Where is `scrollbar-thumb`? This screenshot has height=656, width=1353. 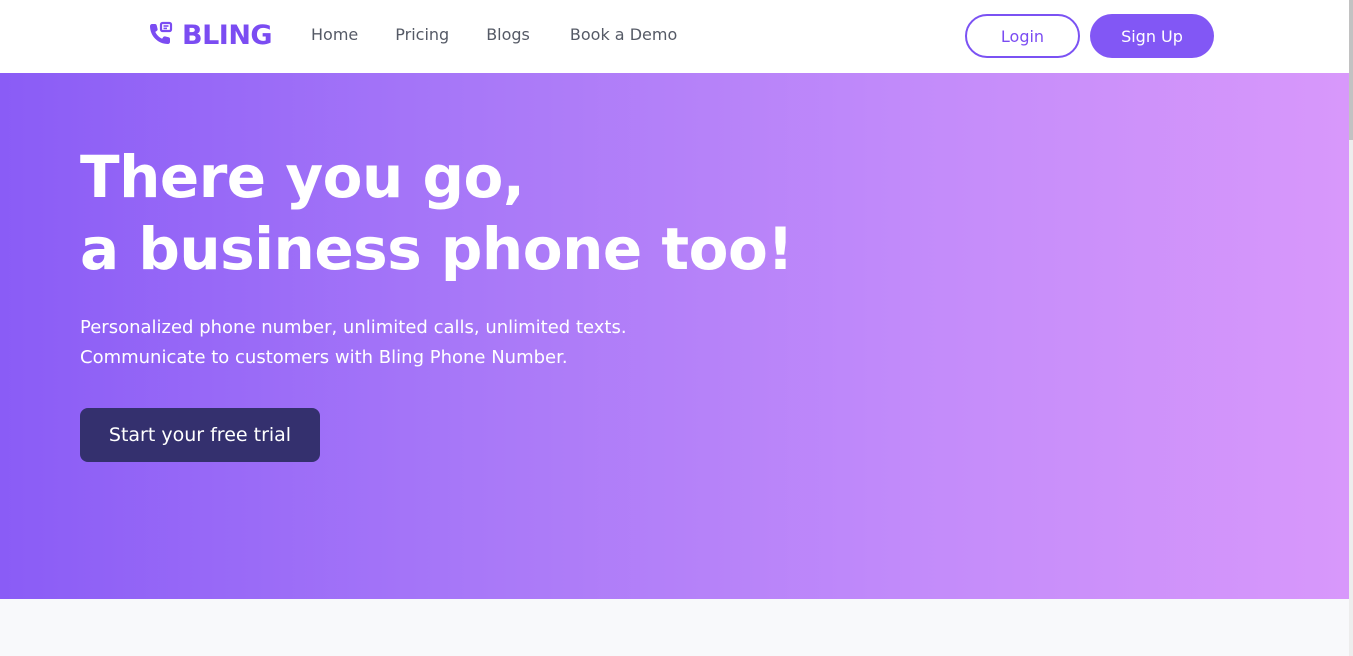 scrollbar-thumb is located at coordinates (1351, 70).